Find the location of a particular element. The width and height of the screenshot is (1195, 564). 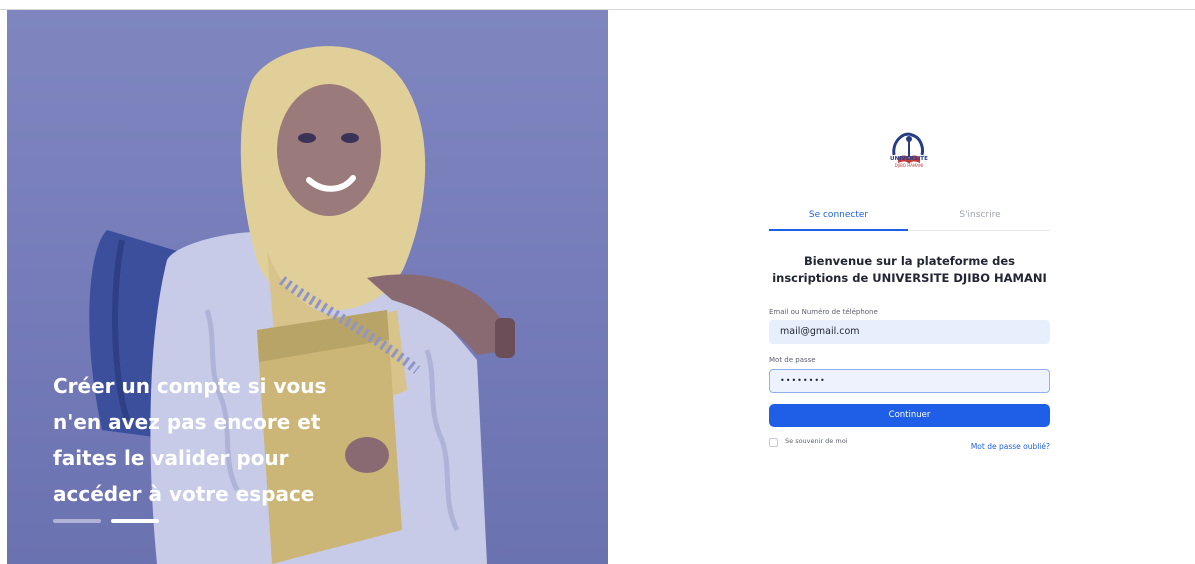

password-label: Mot de passe is located at coordinates (792, 360).